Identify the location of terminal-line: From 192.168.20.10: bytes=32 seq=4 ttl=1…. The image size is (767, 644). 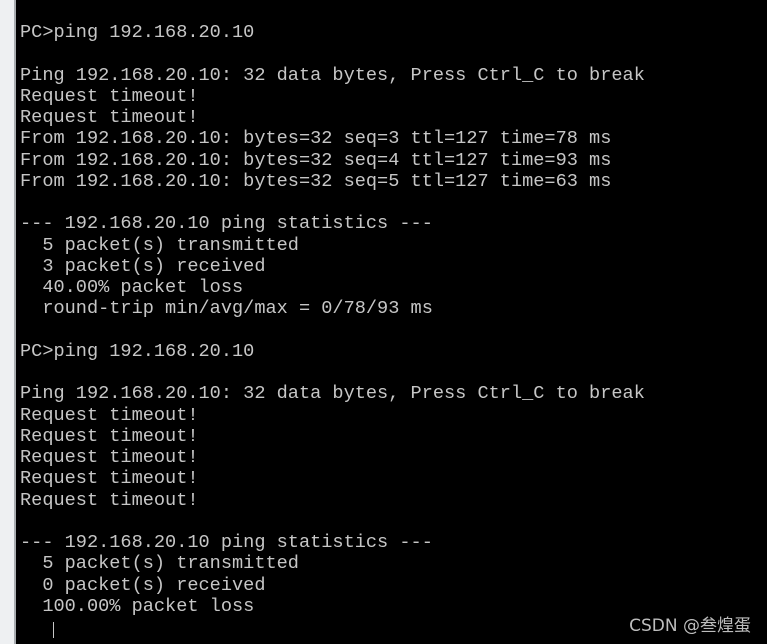
(316, 160).